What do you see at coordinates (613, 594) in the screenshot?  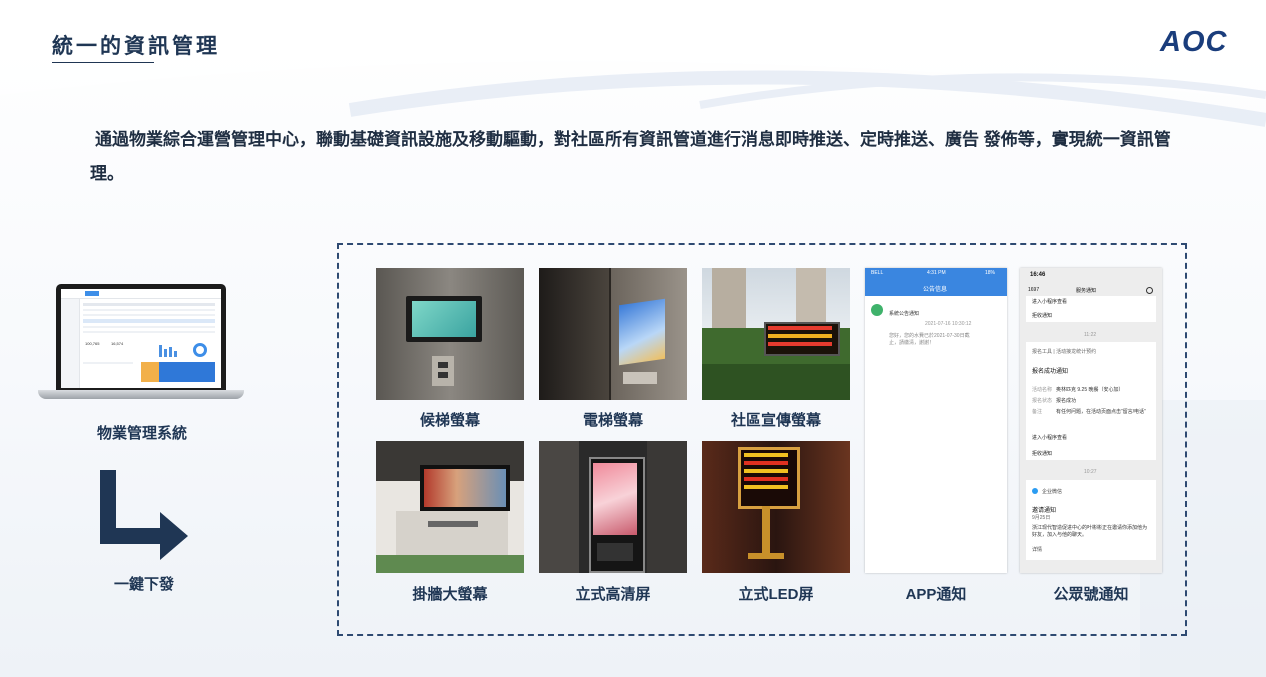 I see `channel-label-standing-hd: 立式高清屏` at bounding box center [613, 594].